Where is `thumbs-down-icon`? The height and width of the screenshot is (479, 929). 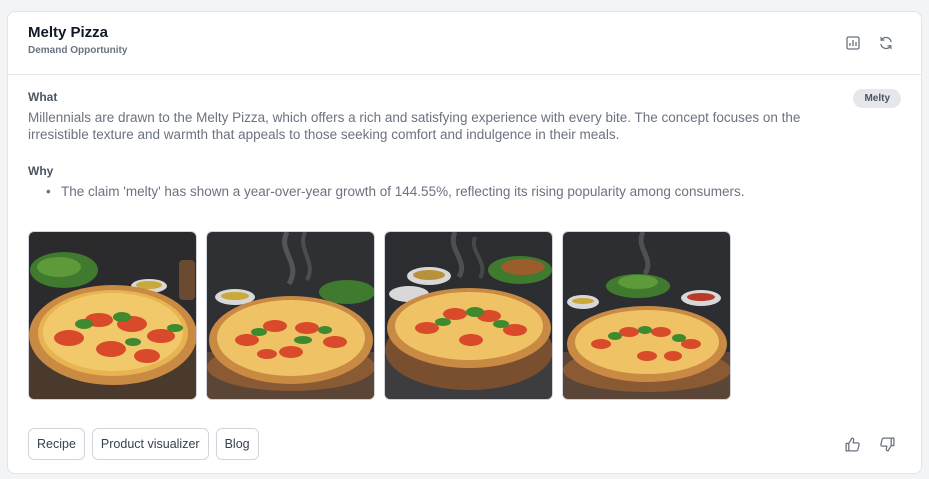
thumbs-down-icon is located at coordinates (887, 444).